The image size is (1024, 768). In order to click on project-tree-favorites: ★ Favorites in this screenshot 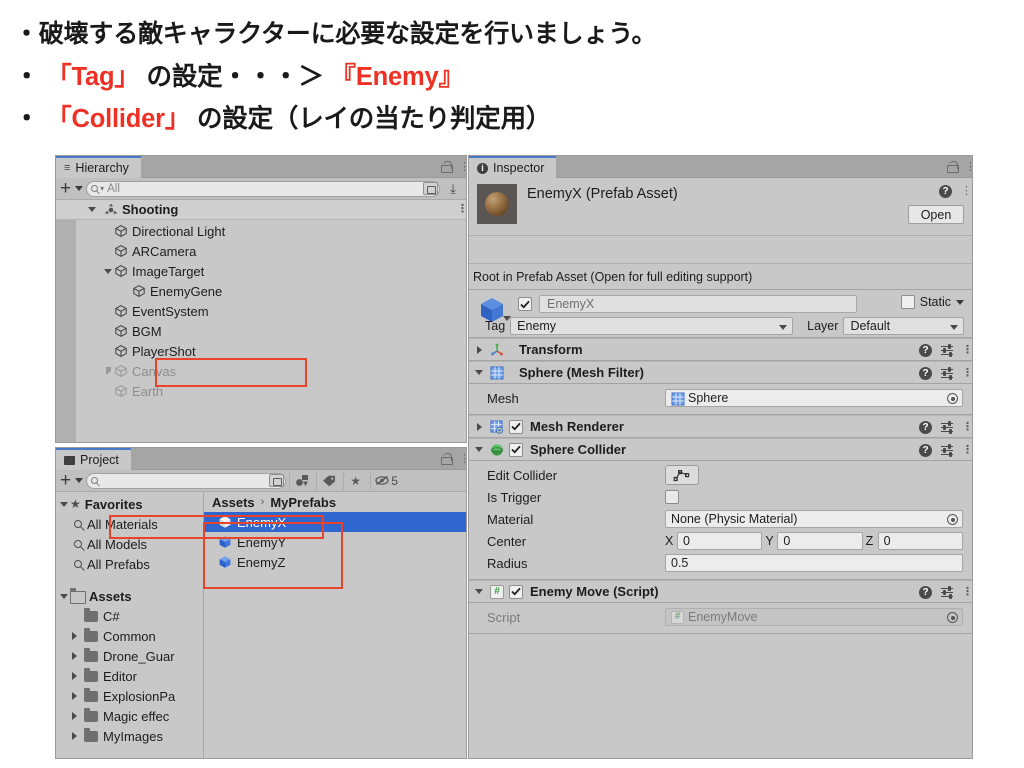, I will do `click(129, 504)`.